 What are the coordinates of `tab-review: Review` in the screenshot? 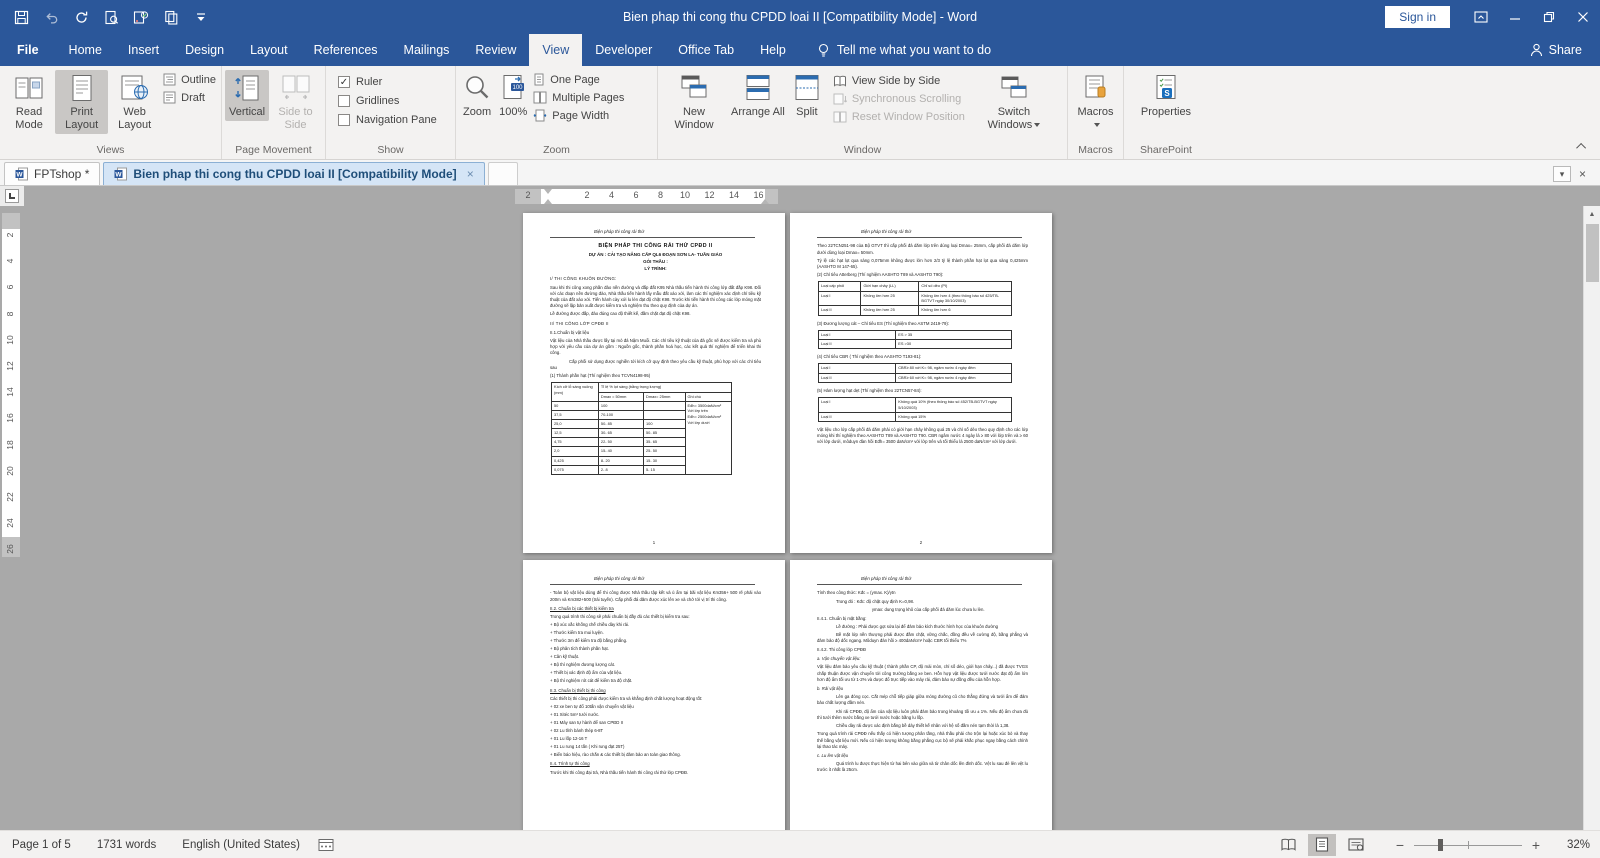 It's located at (495, 50).